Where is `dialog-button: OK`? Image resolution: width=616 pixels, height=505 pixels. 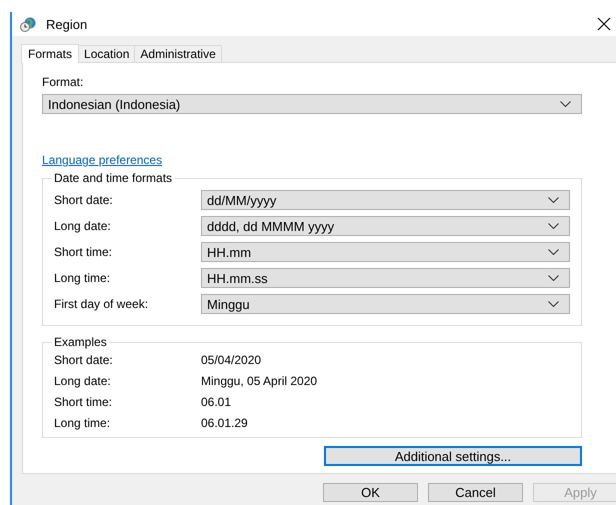 dialog-button: OK is located at coordinates (370, 492).